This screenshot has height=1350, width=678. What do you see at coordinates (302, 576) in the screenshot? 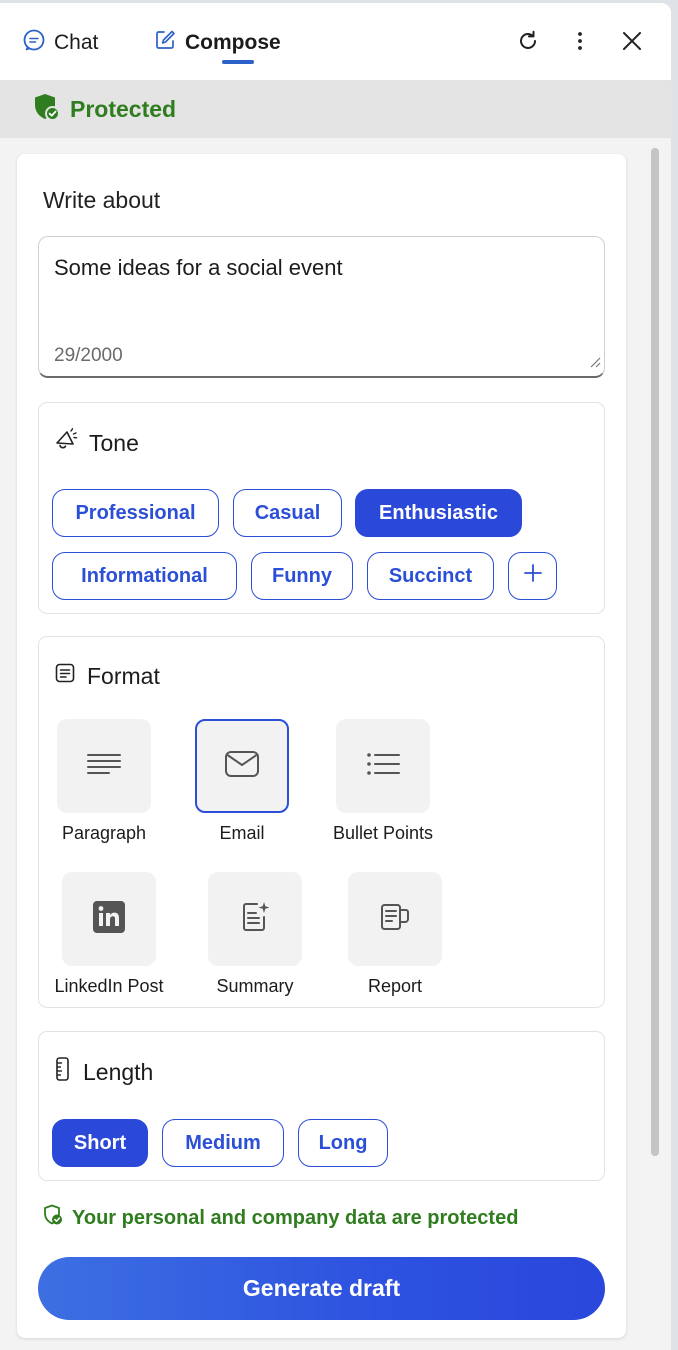
I see `tone-chip-funny: Funny` at bounding box center [302, 576].